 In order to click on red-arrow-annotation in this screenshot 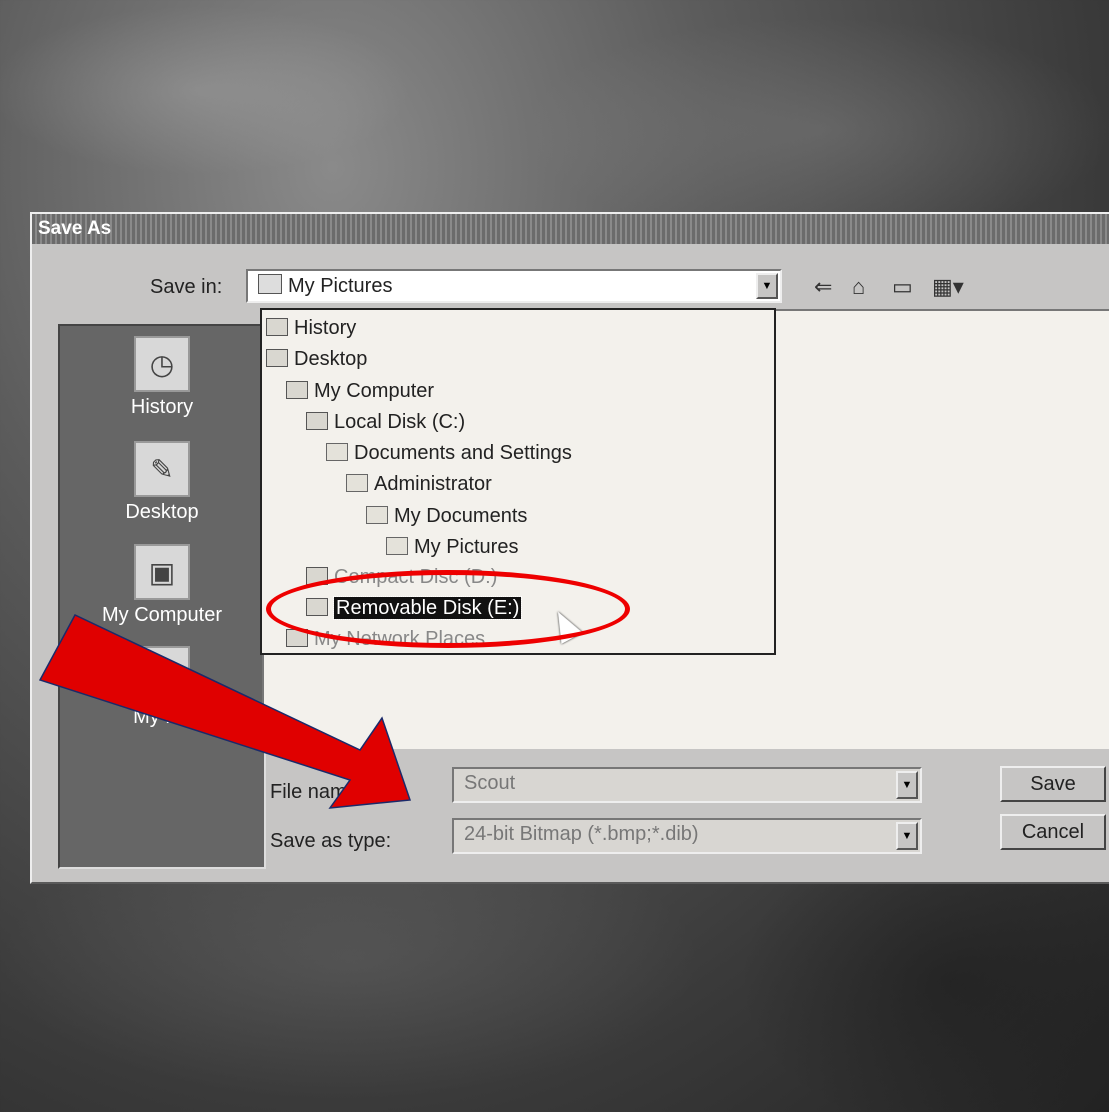, I will do `click(225, 711)`.